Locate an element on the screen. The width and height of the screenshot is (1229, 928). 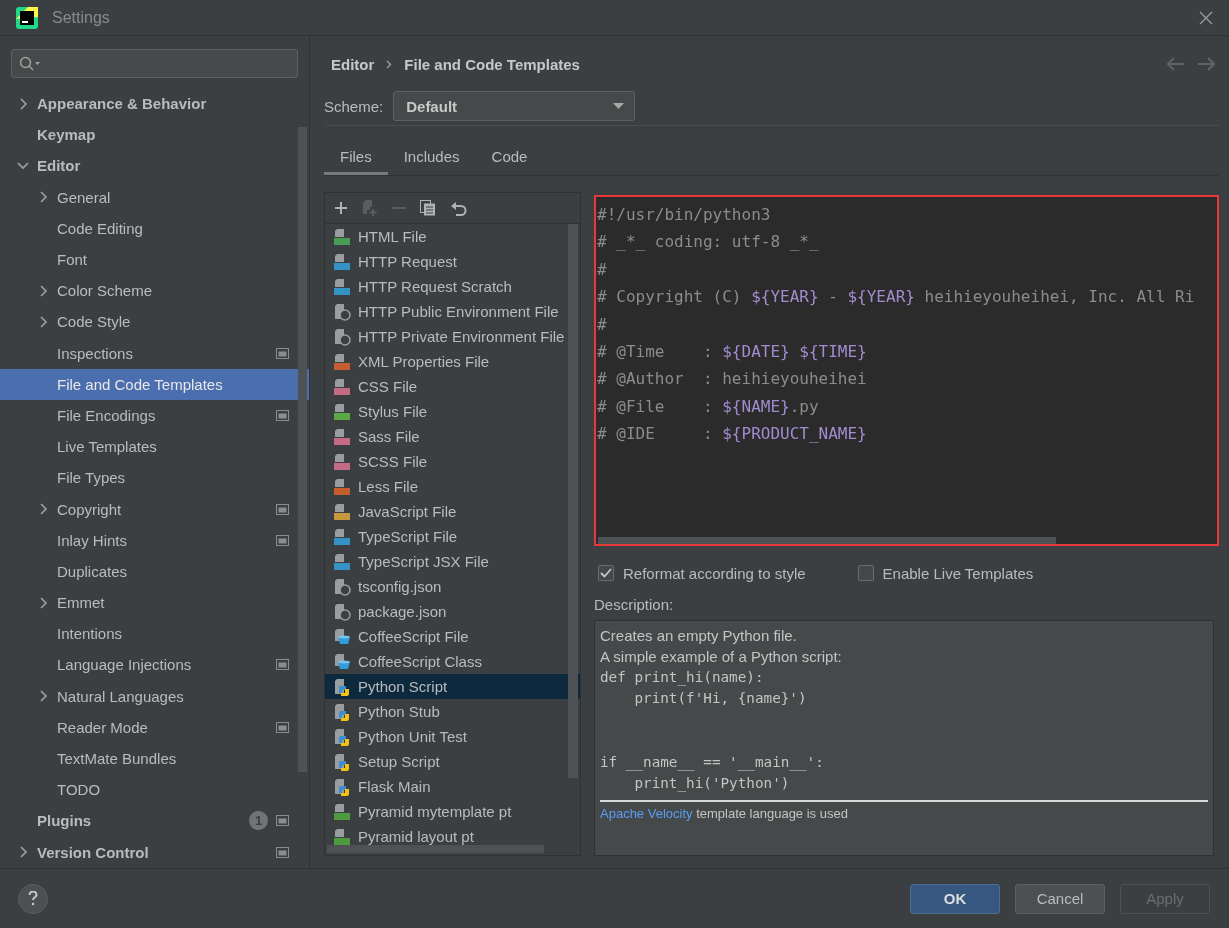
tab: Files is located at coordinates (356, 157).